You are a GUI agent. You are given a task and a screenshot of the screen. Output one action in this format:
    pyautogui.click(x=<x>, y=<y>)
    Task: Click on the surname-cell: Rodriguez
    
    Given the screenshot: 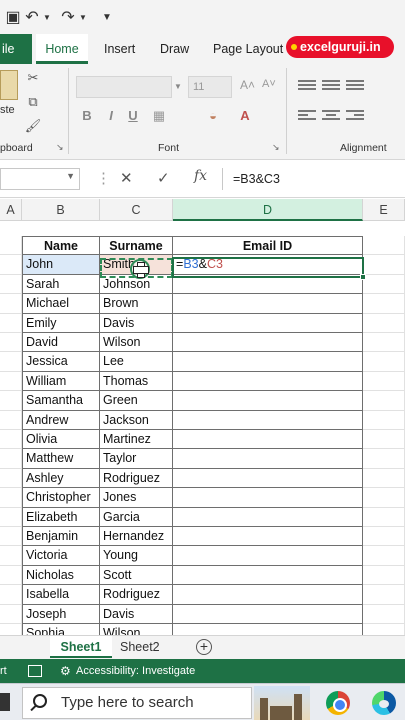 What is the action you would take?
    pyautogui.click(x=136, y=478)
    